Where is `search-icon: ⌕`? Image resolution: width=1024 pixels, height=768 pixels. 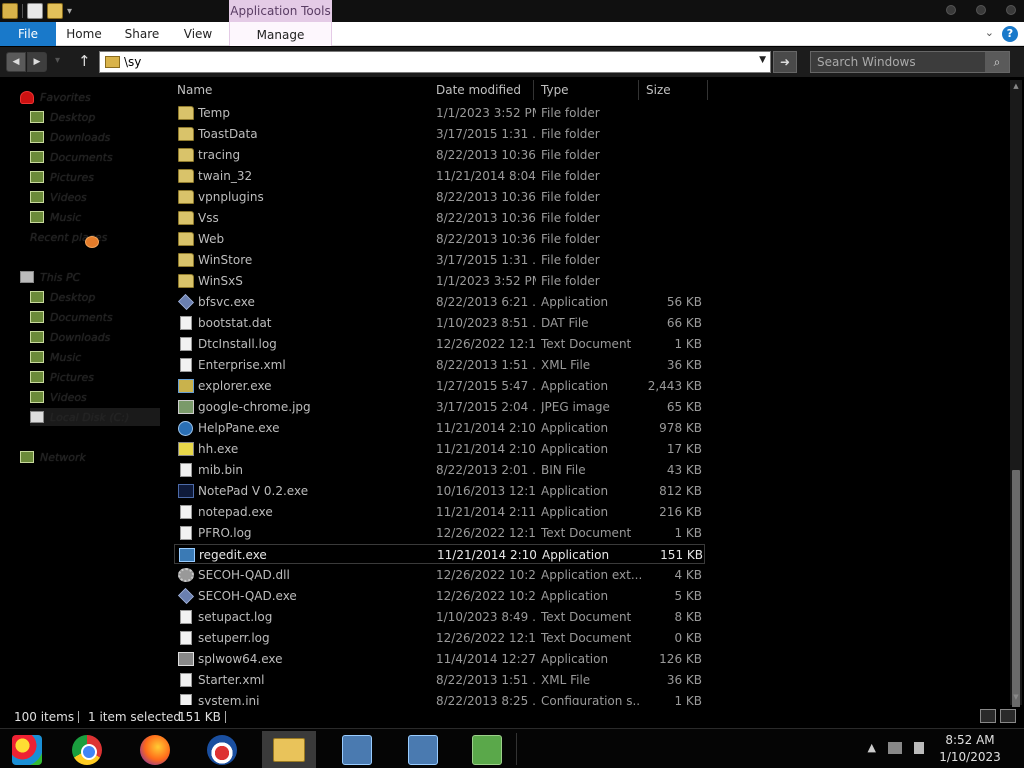 search-icon: ⌕ is located at coordinates (997, 62).